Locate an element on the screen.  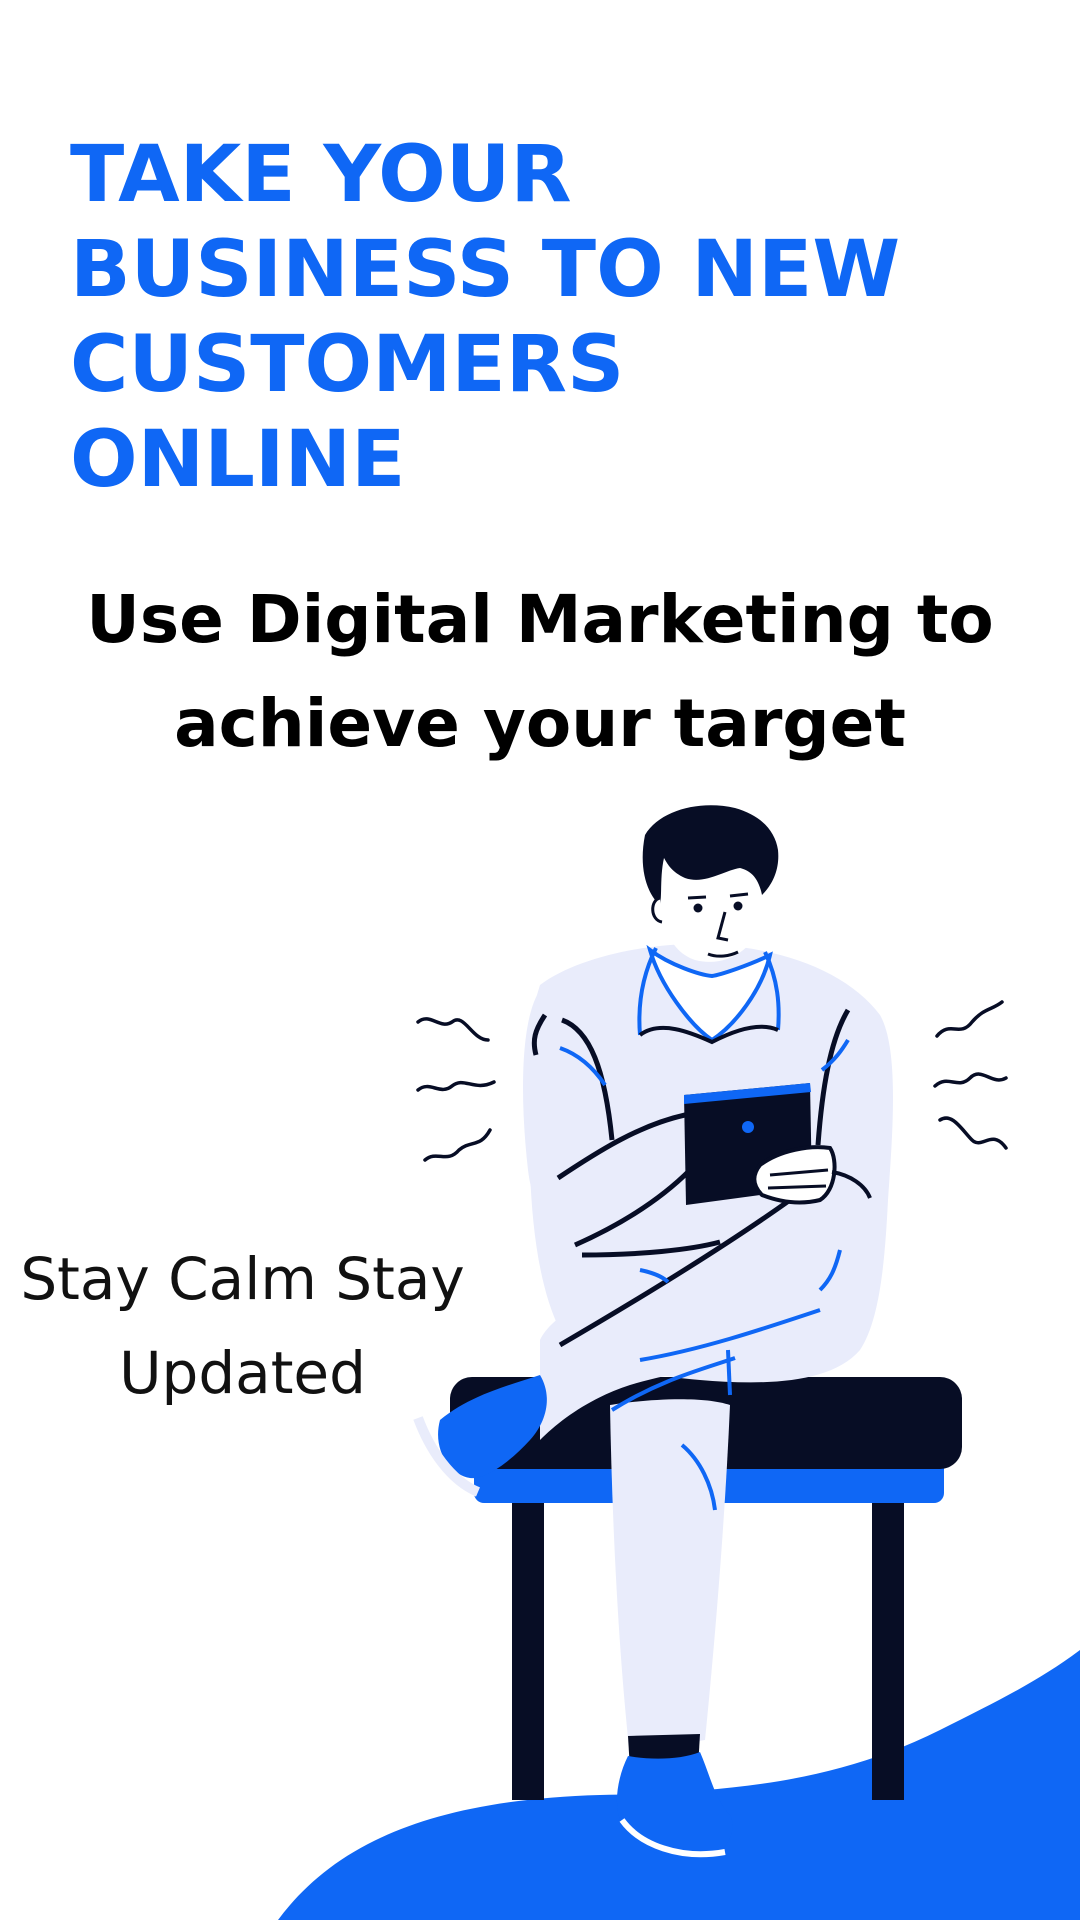
headline-line: ONLINE is located at coordinates (238, 460).